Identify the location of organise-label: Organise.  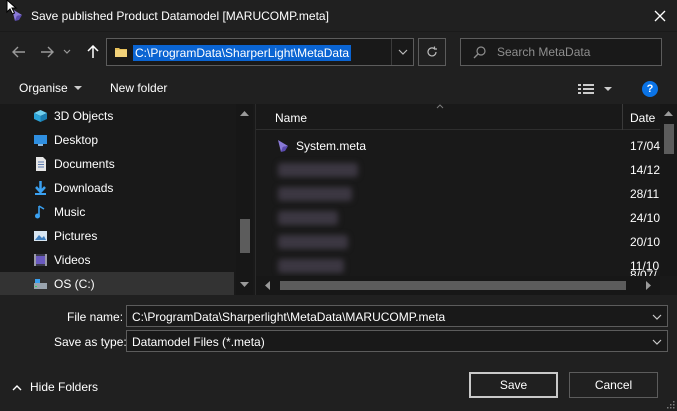
(43, 88).